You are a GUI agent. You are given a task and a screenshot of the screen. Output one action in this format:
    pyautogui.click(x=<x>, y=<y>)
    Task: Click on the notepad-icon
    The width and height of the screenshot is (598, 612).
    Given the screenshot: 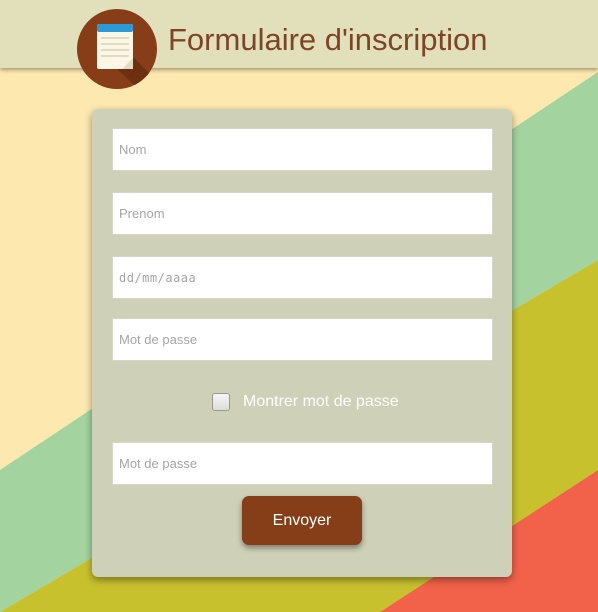 What is the action you would take?
    pyautogui.click(x=117, y=49)
    